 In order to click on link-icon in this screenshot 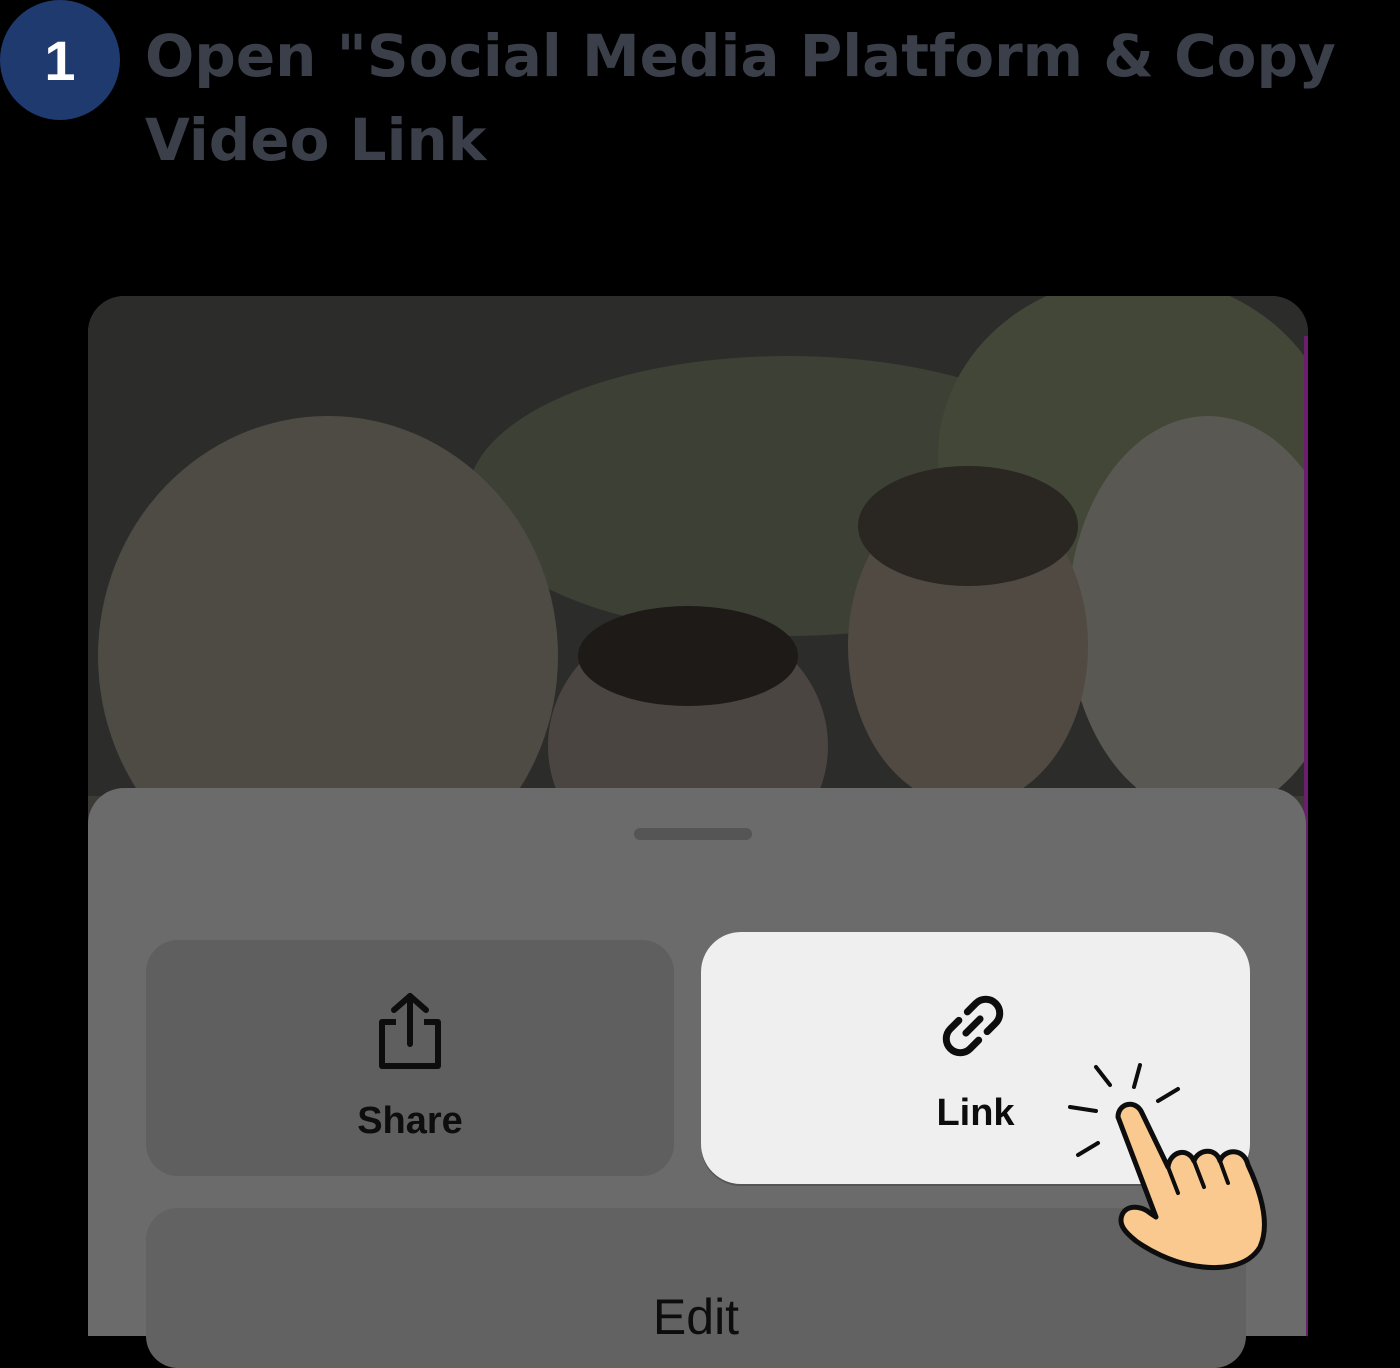, I will do `click(973, 1026)`.